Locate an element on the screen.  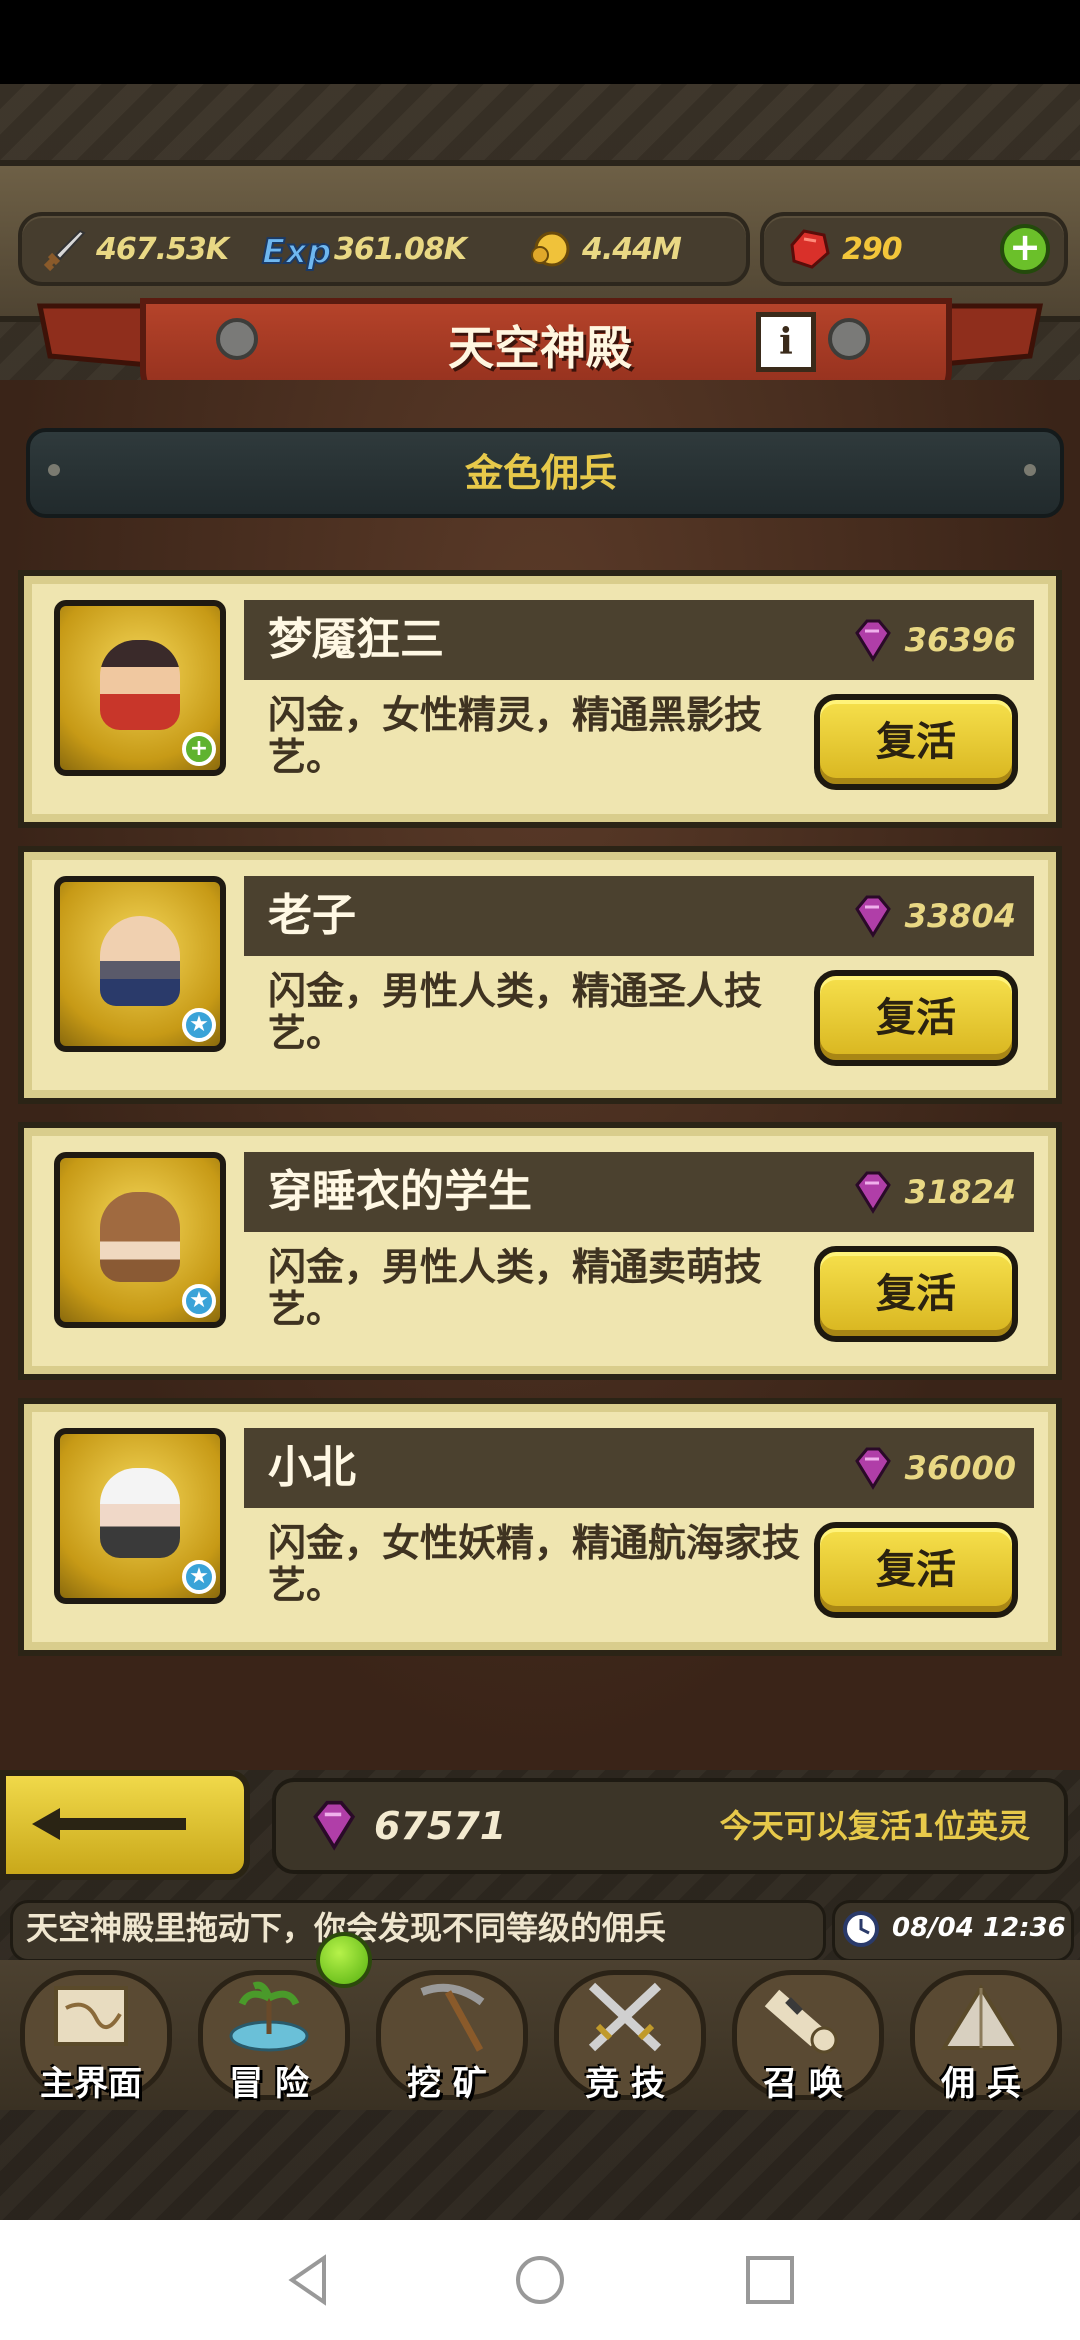
add-ruby-button: + is located at coordinates (1025, 249).